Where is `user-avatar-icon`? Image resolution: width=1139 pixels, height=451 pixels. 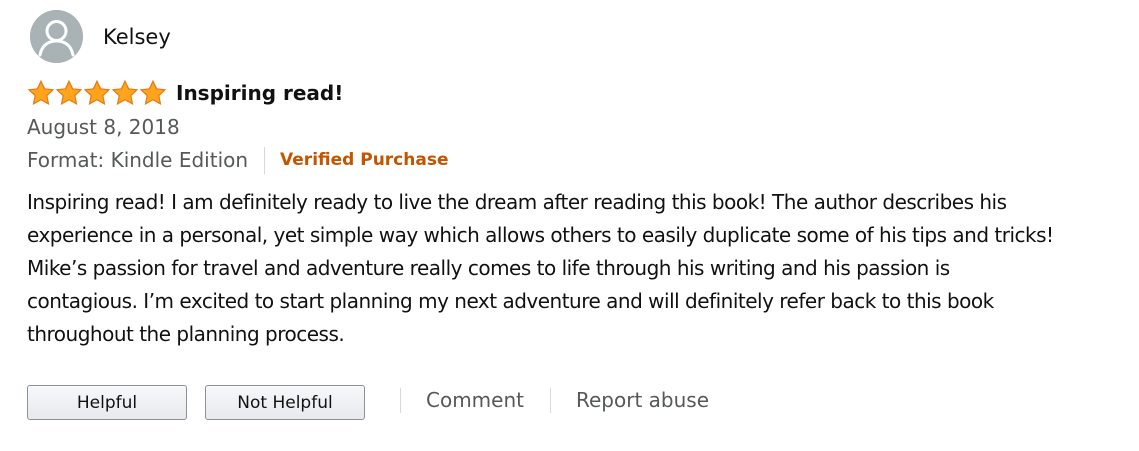 user-avatar-icon is located at coordinates (56, 36).